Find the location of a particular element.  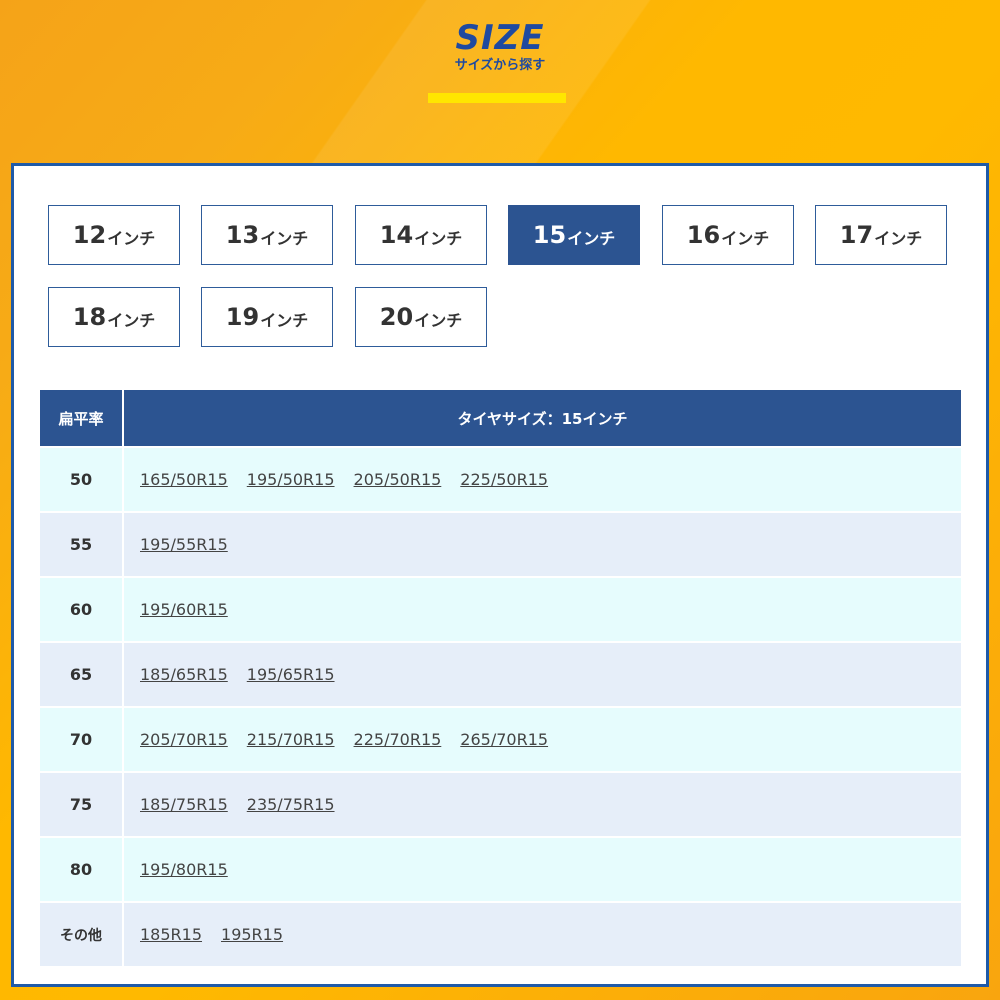

table-row: 55 195/55R15 is located at coordinates (500, 543).